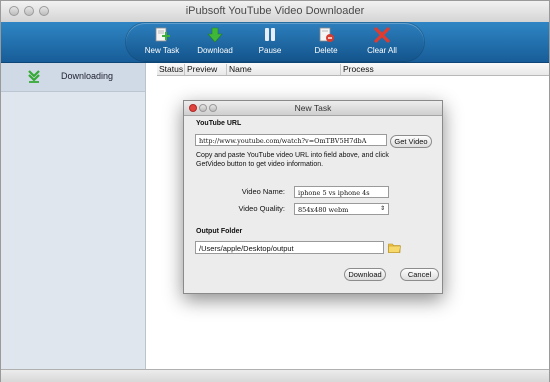 This screenshot has width=550, height=382. I want to click on sidebar-item-label: Downloading, so click(87, 76).